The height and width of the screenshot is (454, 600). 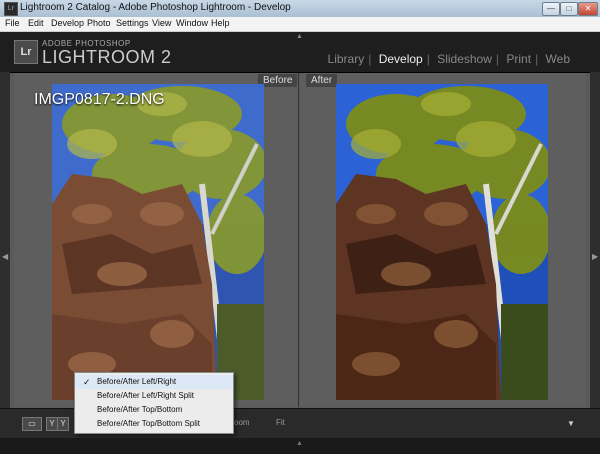 What do you see at coordinates (140, 409) in the screenshot?
I see `menu-item-label: Before/After Top/Bottom` at bounding box center [140, 409].